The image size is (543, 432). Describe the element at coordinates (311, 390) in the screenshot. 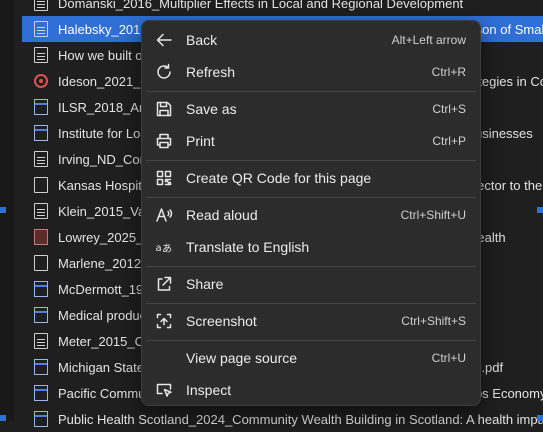

I see `inspect-menu-item: Inspect` at that location.